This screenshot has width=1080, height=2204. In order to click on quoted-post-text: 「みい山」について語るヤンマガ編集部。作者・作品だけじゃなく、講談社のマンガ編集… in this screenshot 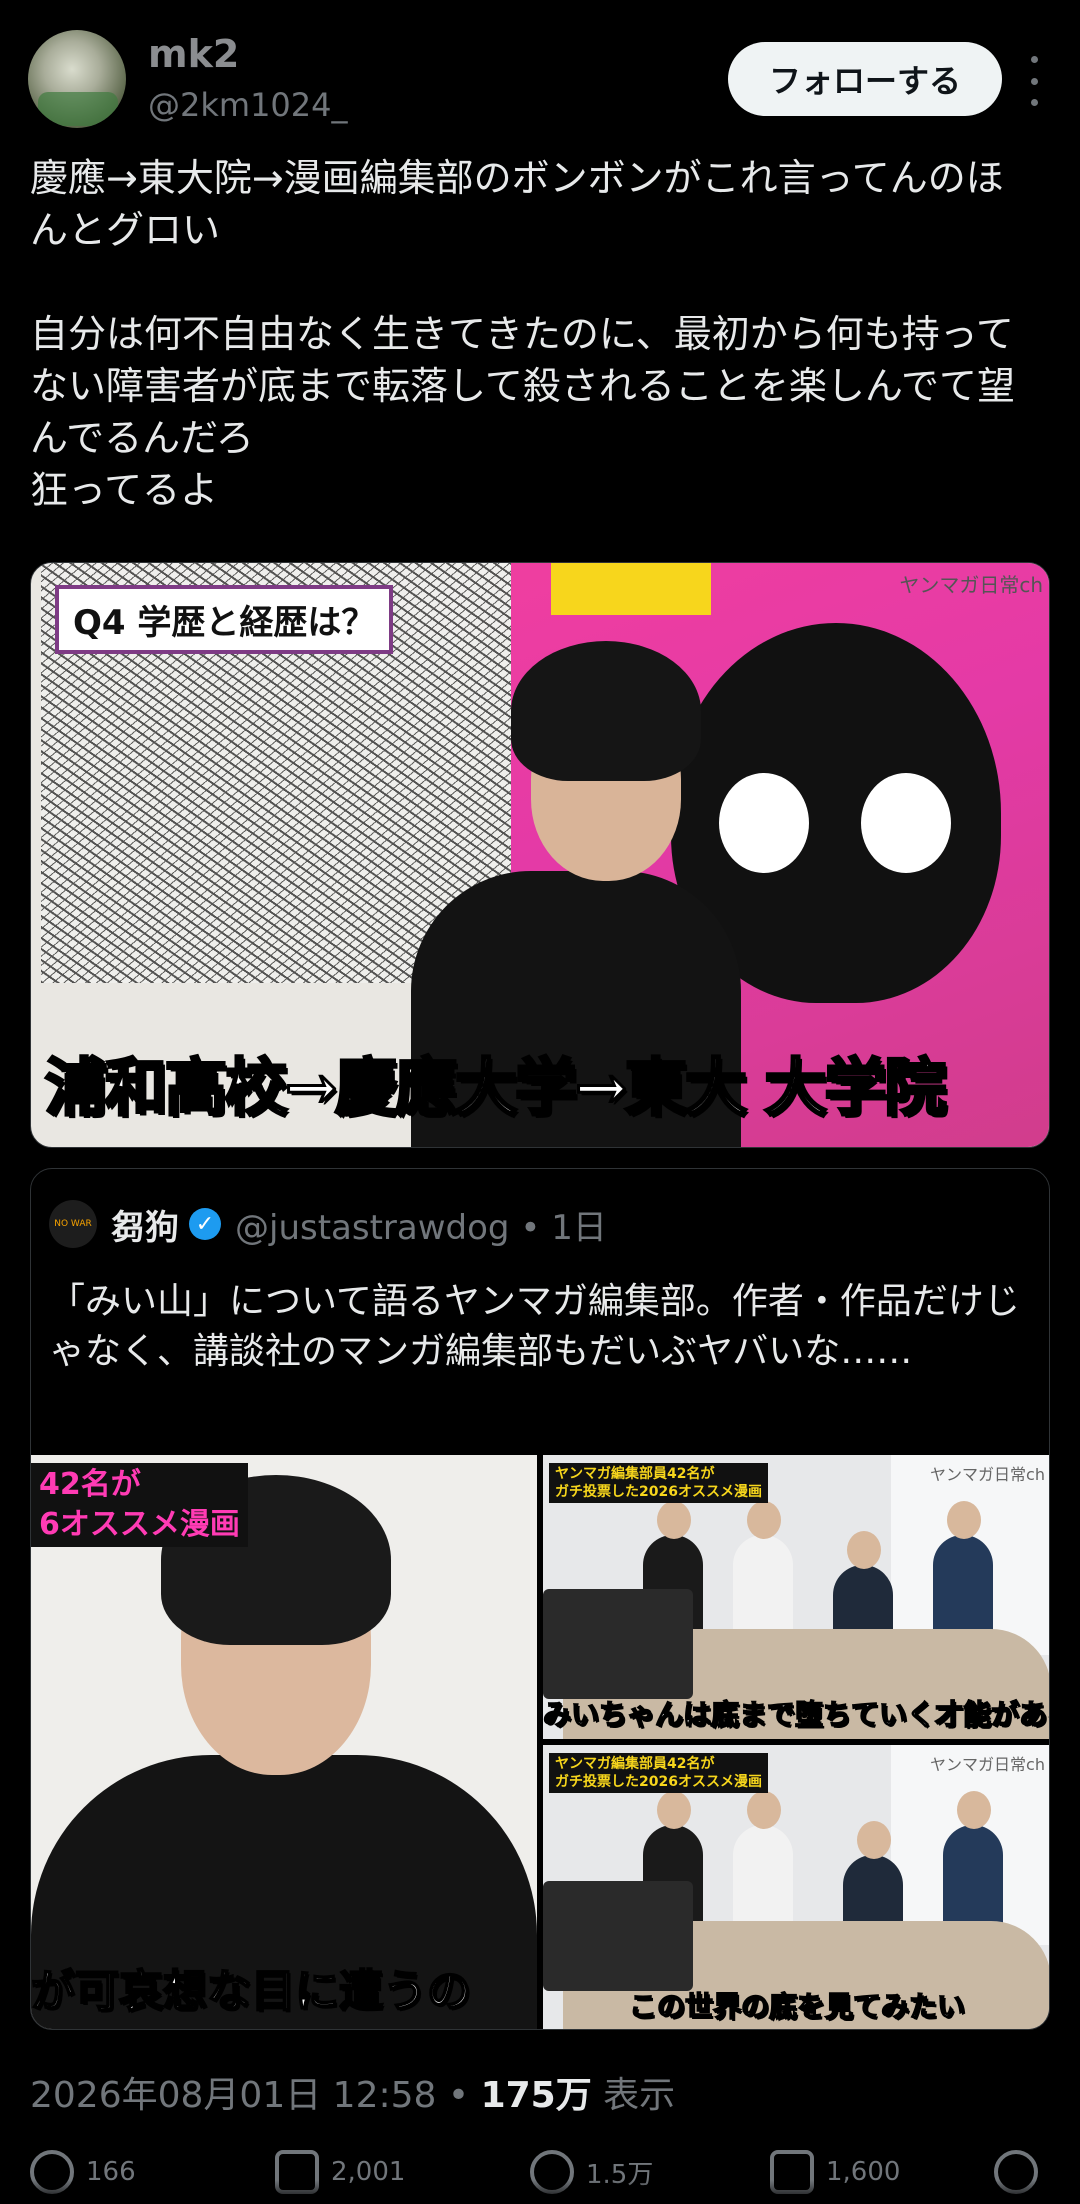, I will do `click(534, 1326)`.